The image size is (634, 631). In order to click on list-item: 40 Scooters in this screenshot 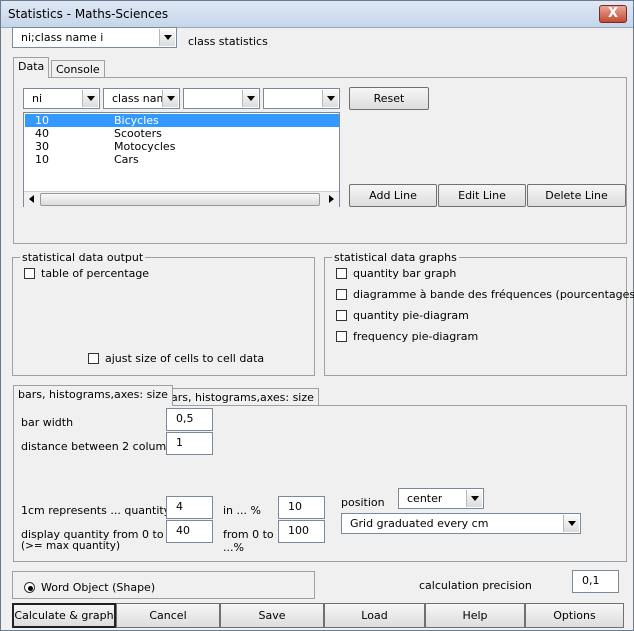, I will do `click(182, 133)`.